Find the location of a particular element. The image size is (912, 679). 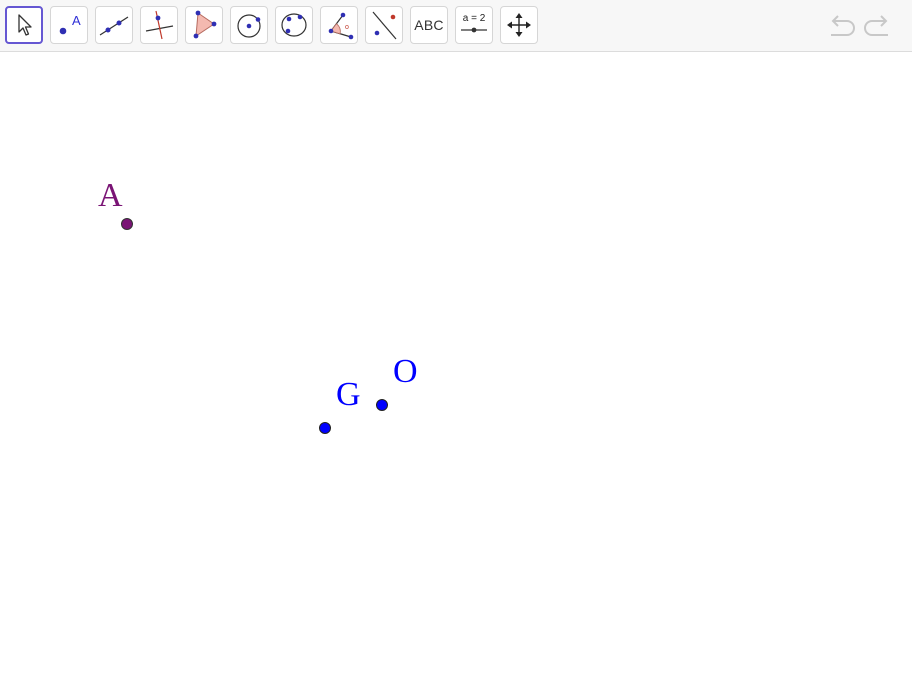

line-icon is located at coordinates (114, 26).